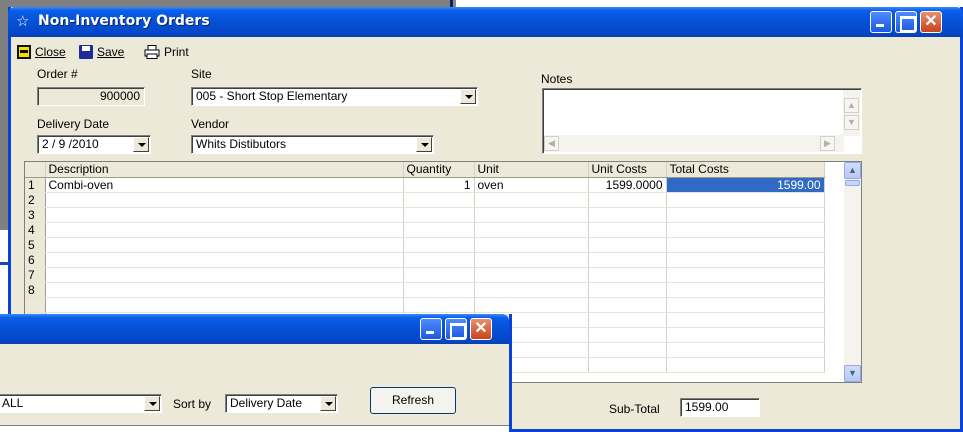 The image size is (963, 432). I want to click on delivery-date-value: 2 / 9 /2010, so click(70, 144).